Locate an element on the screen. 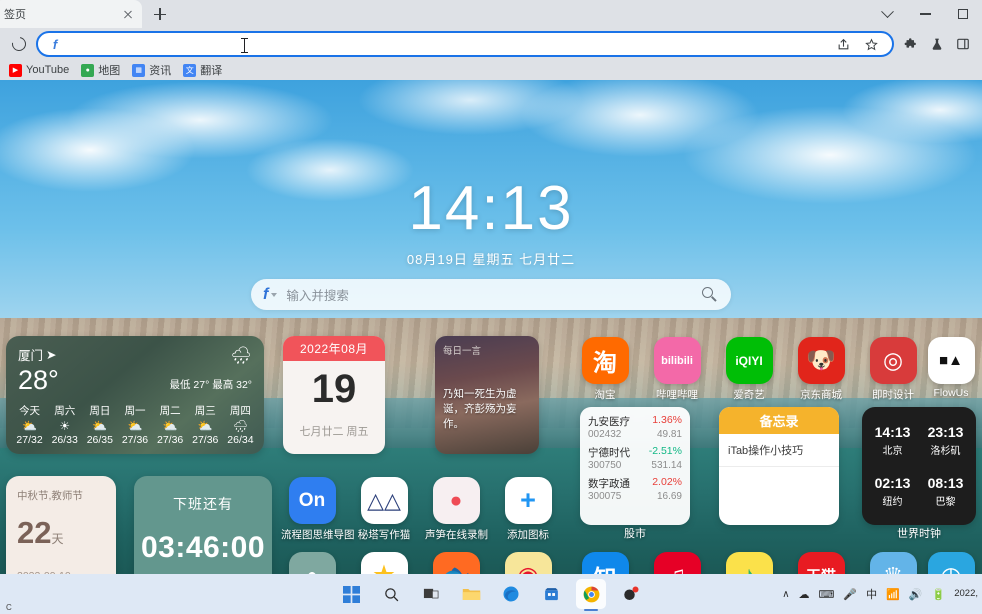 This screenshot has height=614, width=982. search-bar: f 输入并搜索 is located at coordinates (491, 294).